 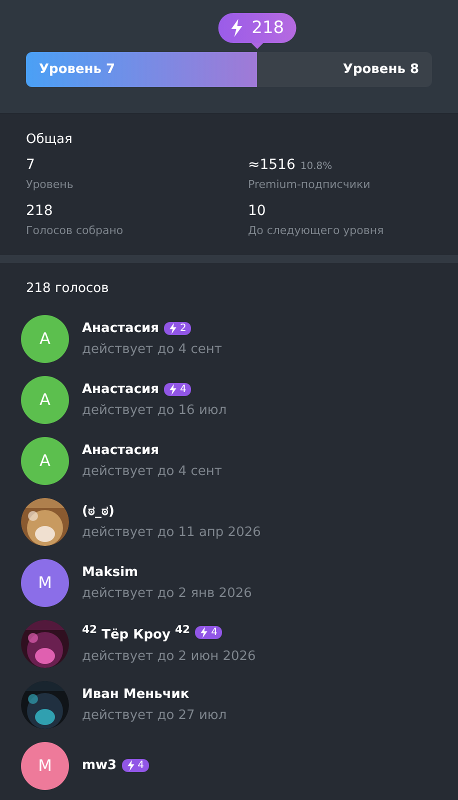 What do you see at coordinates (136, 694) in the screenshot?
I see `booster-name: Иван Меньчик` at bounding box center [136, 694].